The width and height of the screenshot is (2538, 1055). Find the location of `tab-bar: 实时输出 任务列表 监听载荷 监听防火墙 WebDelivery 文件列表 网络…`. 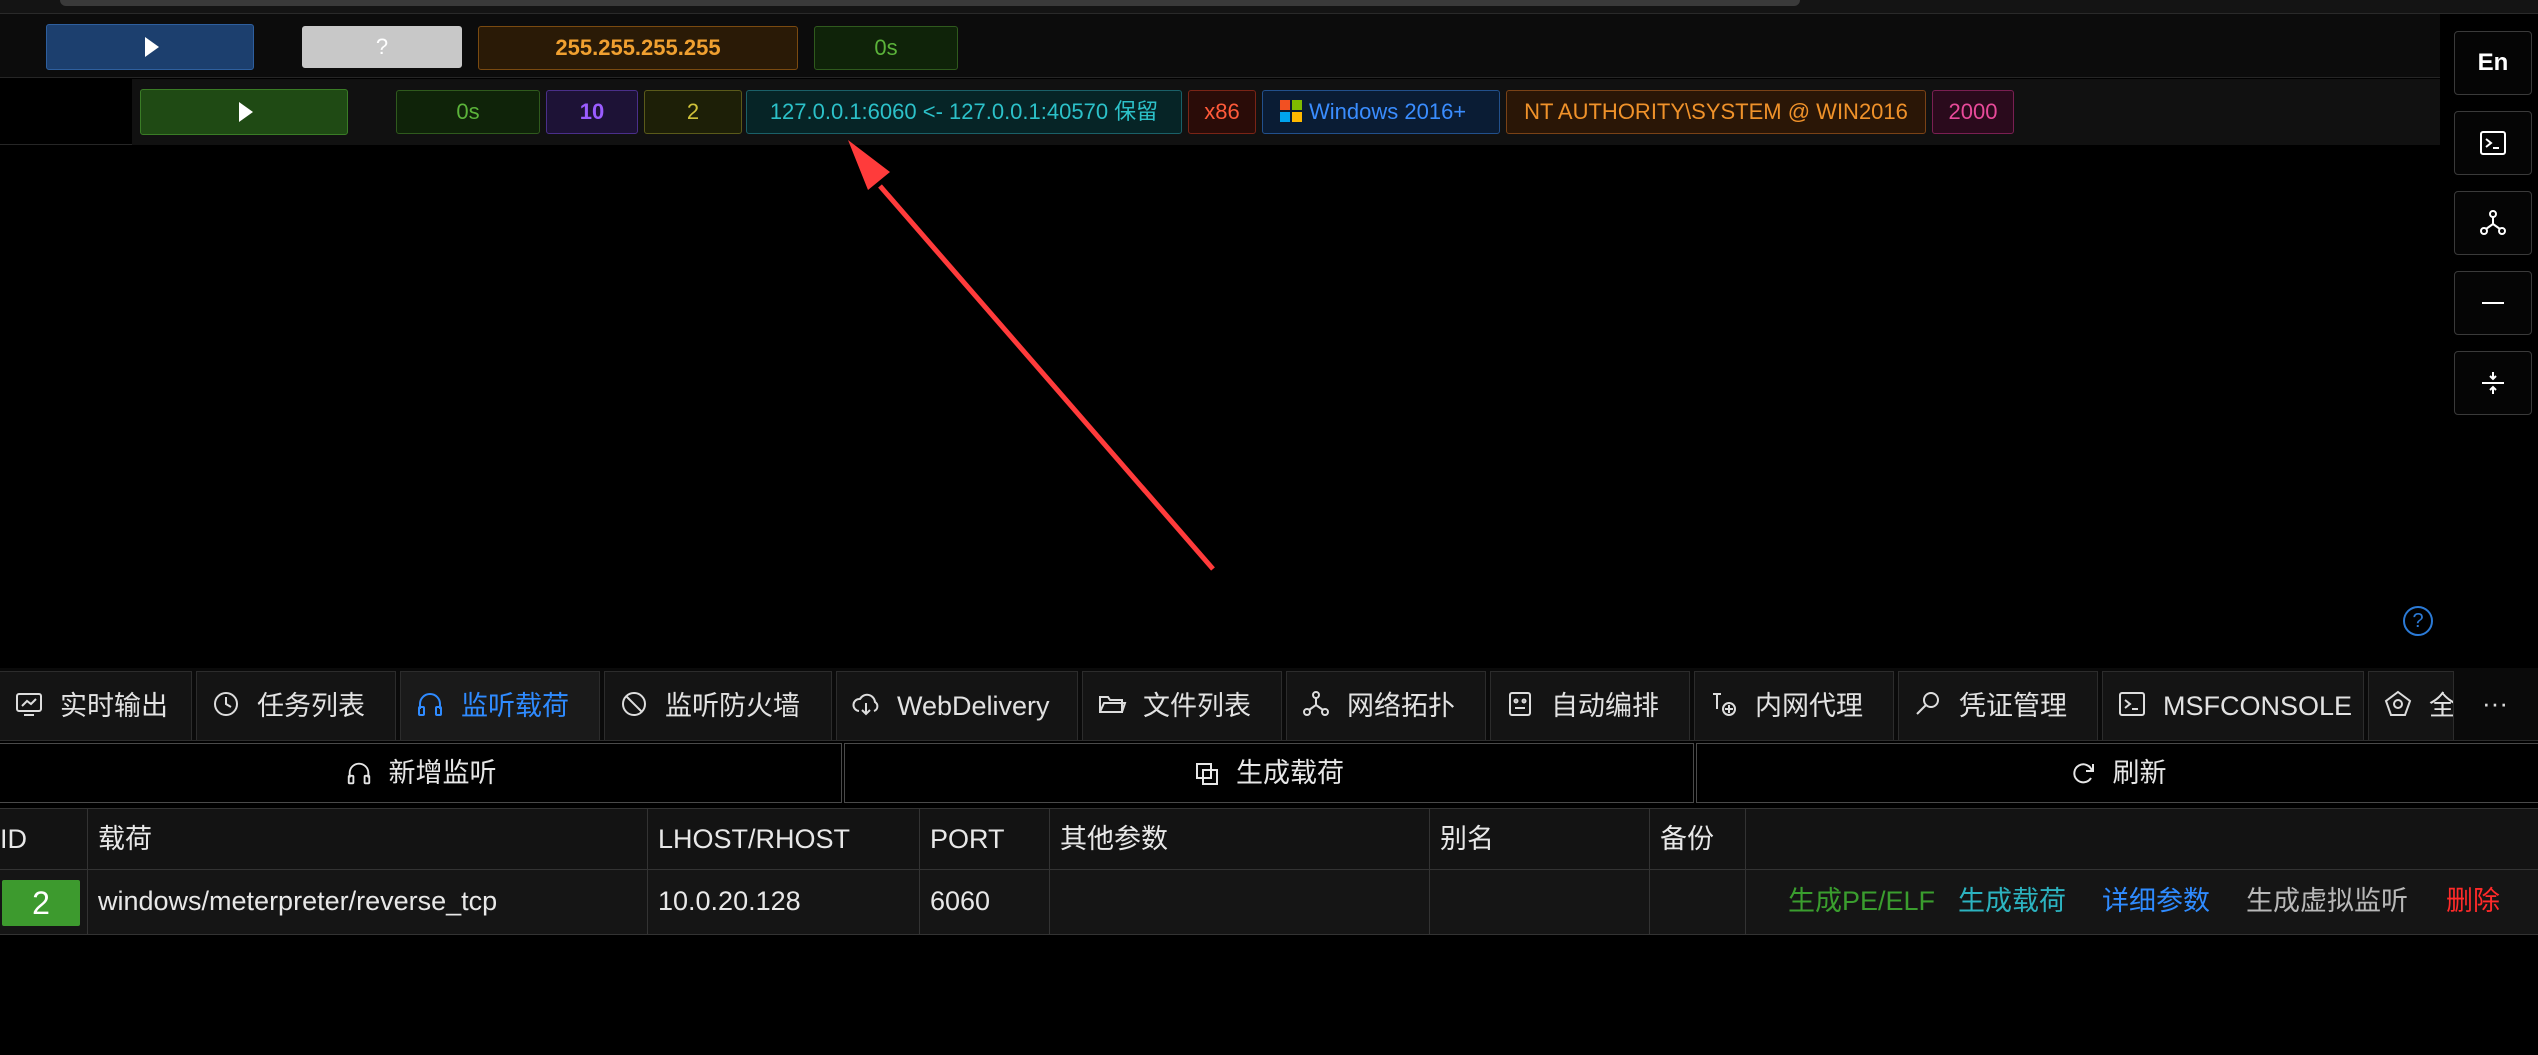

tab-bar: 实时输出 任务列表 监听载荷 监听防火墙 WebDelivery 文件列表 网络… is located at coordinates (1269, 704).